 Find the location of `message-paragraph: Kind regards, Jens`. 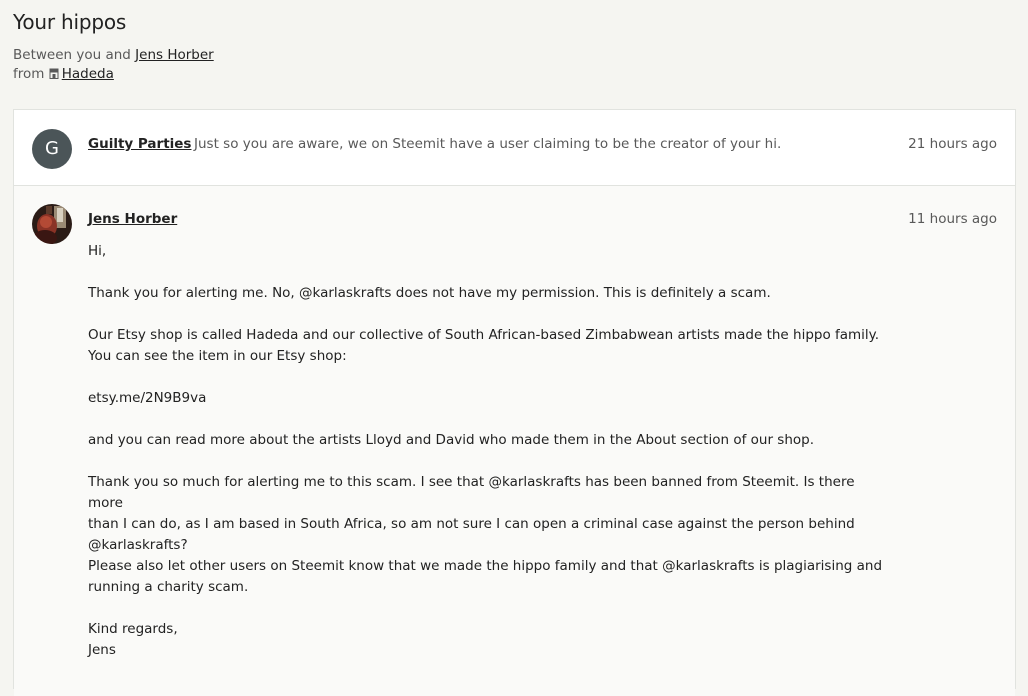

message-paragraph: Kind regards, Jens is located at coordinates (133, 639).